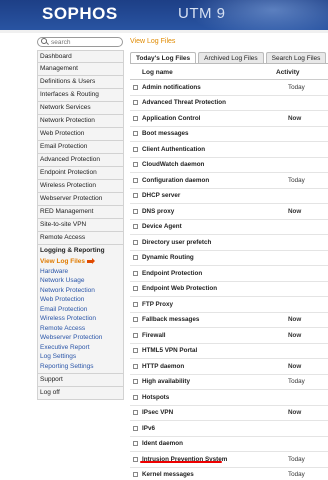 The width and height of the screenshot is (328, 480). Describe the element at coordinates (202, 195) in the screenshot. I see `log-name-link: DHCP server` at that location.